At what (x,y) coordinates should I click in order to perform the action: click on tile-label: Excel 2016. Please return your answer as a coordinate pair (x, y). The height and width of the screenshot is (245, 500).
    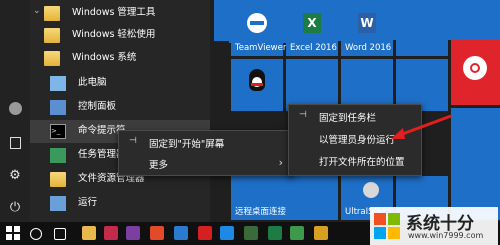
    Looking at the image, I should click on (313, 48).